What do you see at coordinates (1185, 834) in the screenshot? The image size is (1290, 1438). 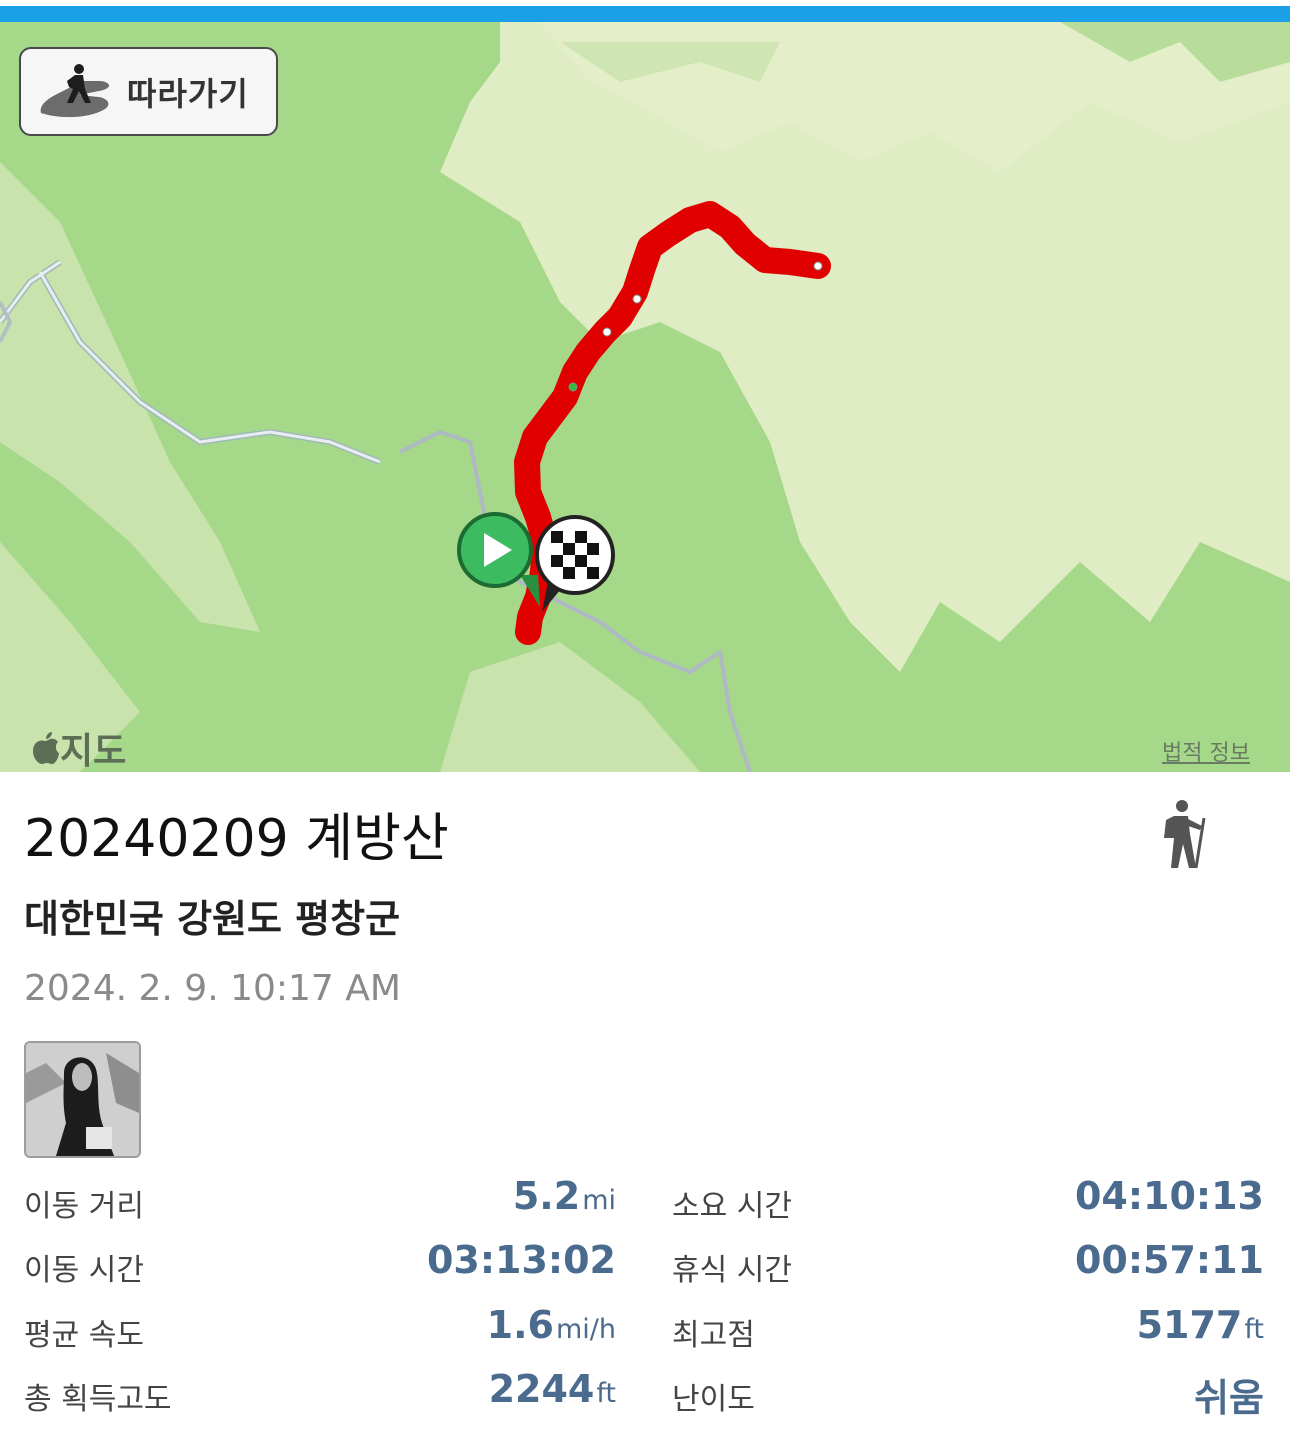 I see `hiking-icon` at bounding box center [1185, 834].